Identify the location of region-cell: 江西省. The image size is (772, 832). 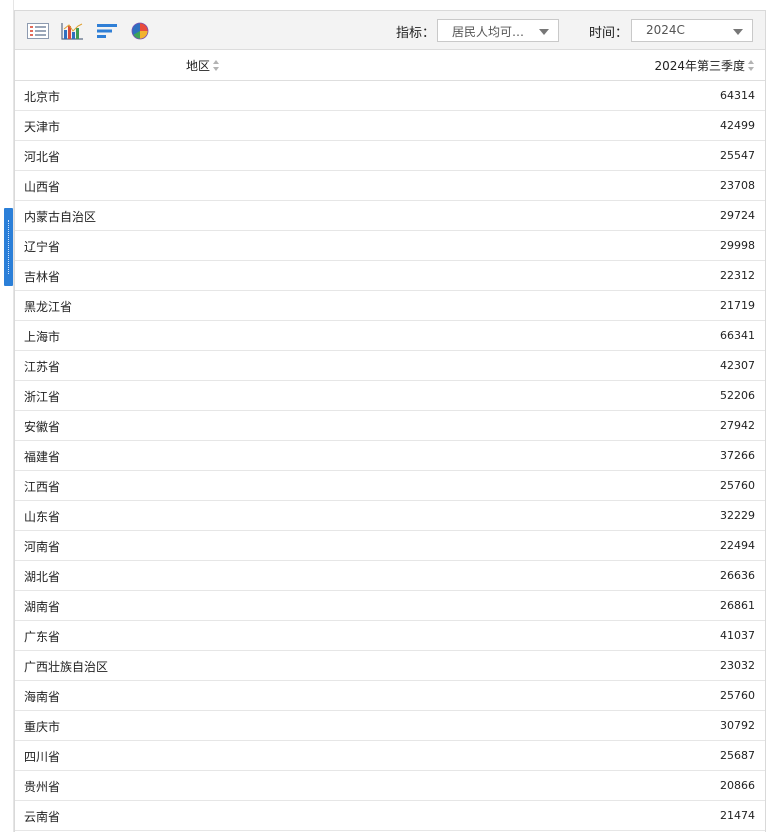
(42, 487).